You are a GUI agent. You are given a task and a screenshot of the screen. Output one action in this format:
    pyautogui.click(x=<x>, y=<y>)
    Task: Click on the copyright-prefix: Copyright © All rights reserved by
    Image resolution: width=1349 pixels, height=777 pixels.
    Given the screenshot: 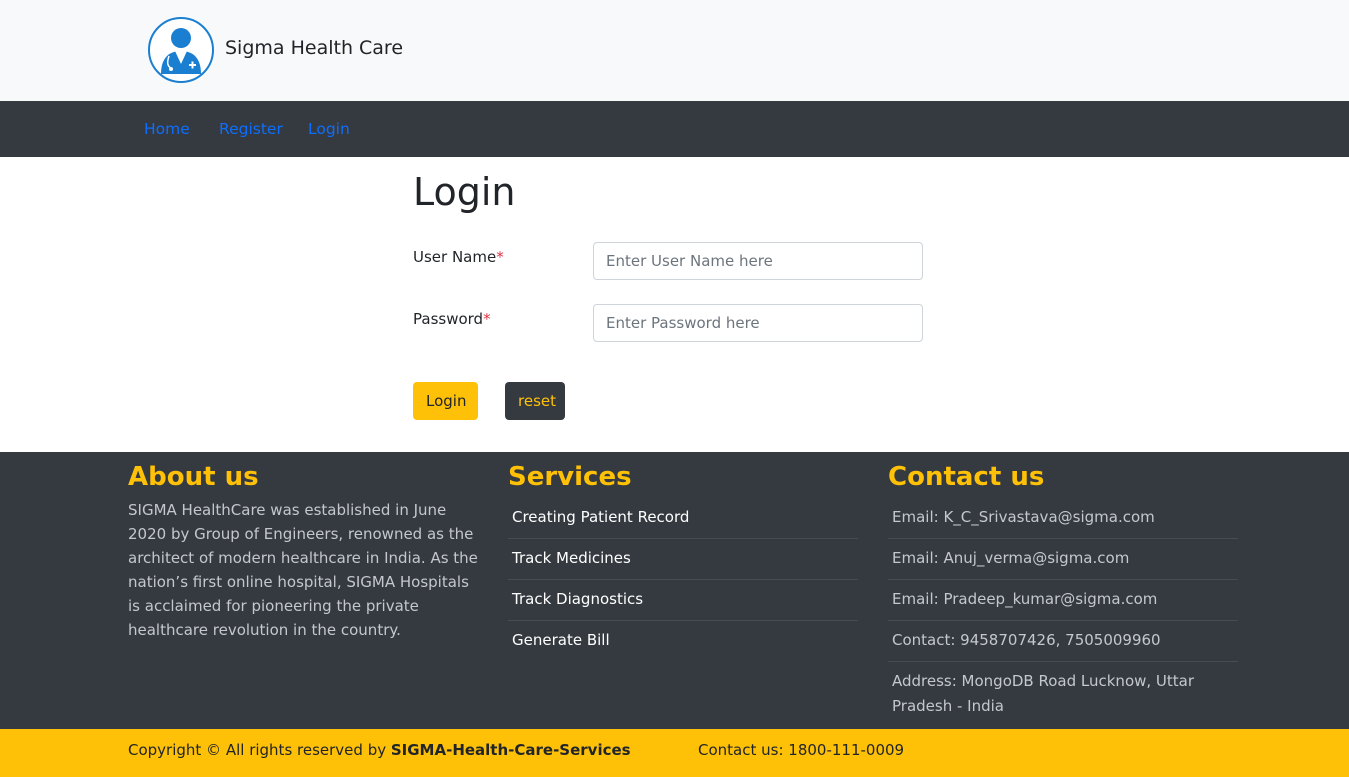 What is the action you would take?
    pyautogui.click(x=259, y=750)
    